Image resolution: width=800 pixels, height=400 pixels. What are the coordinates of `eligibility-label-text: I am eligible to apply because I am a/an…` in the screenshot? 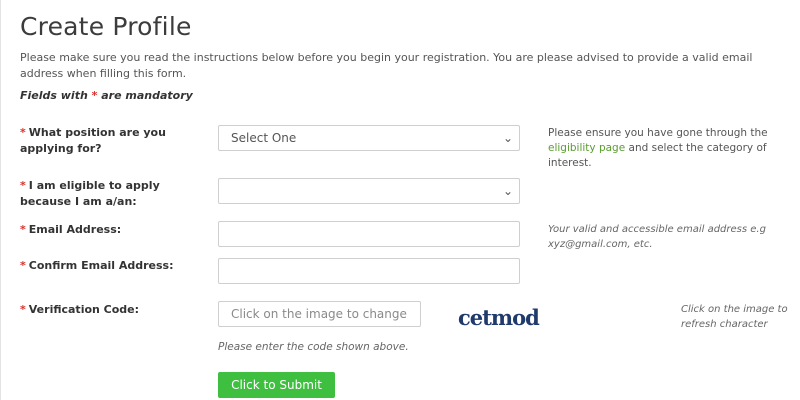 It's located at (90, 193).